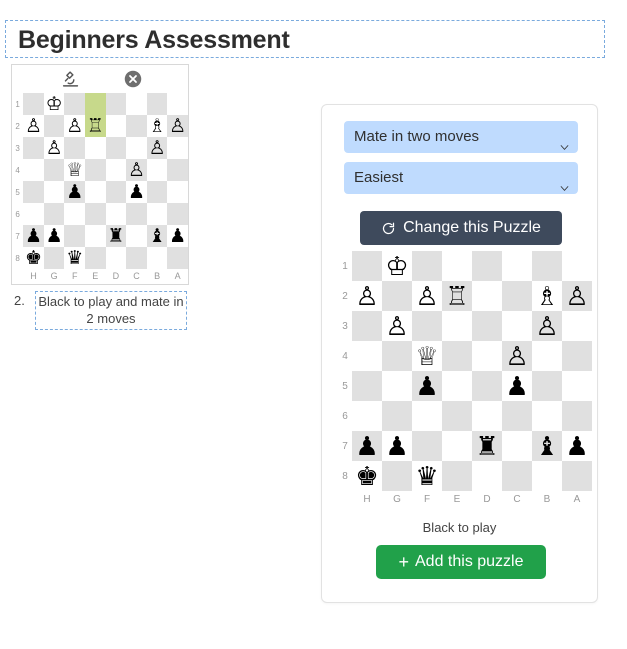  What do you see at coordinates (71, 79) in the screenshot?
I see `microscope-icon` at bounding box center [71, 79].